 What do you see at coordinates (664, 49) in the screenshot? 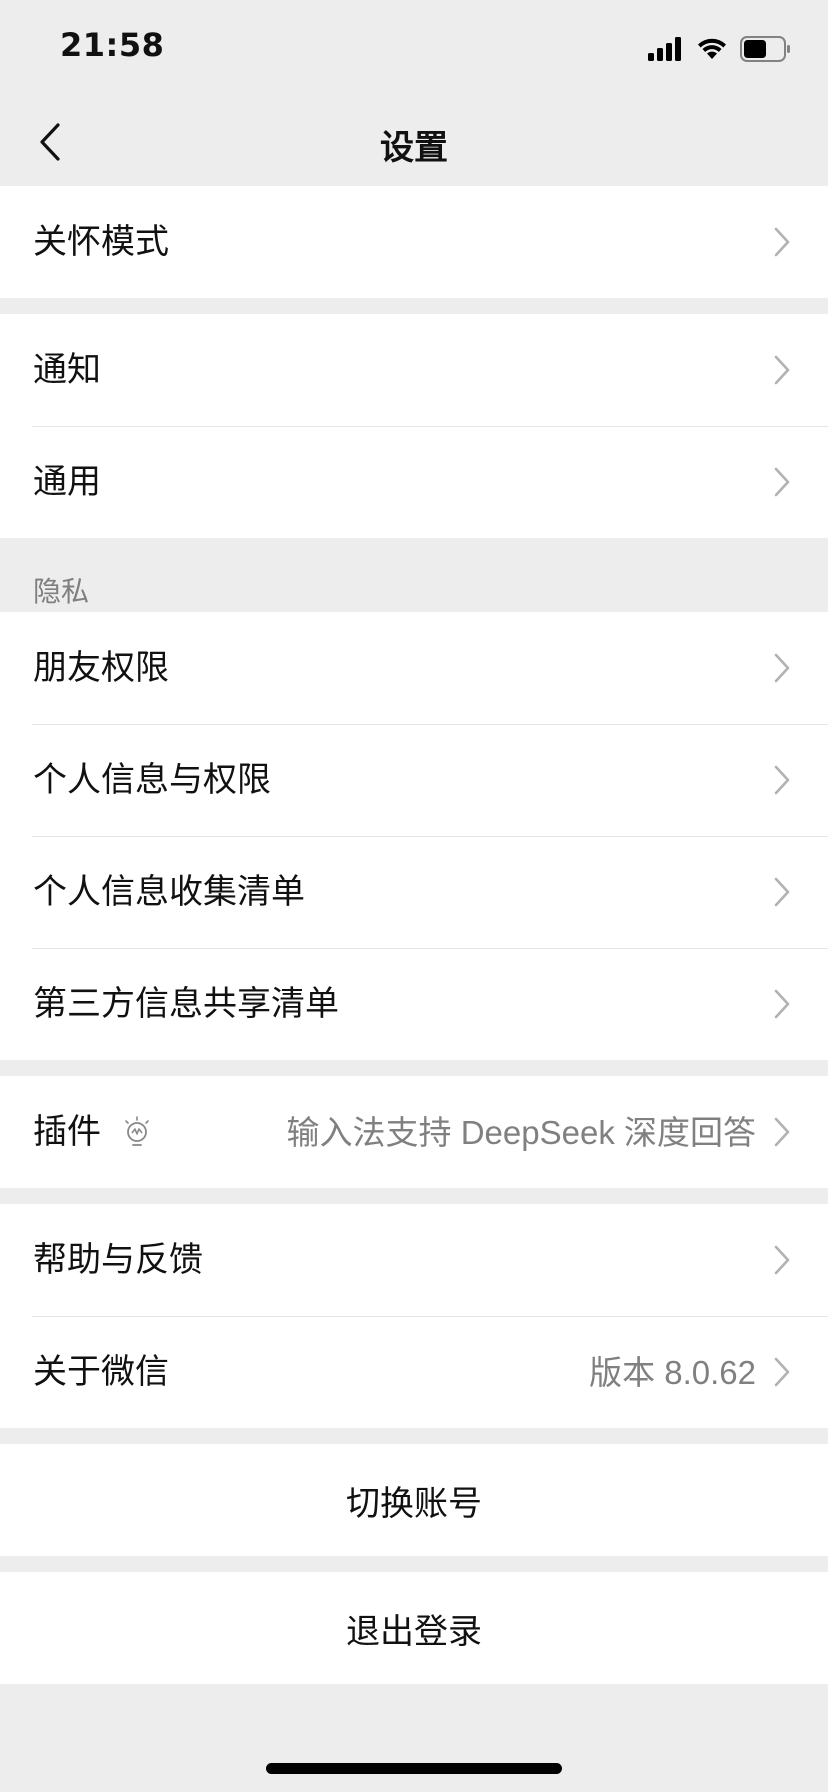
I see `cellular-signal-icon` at bounding box center [664, 49].